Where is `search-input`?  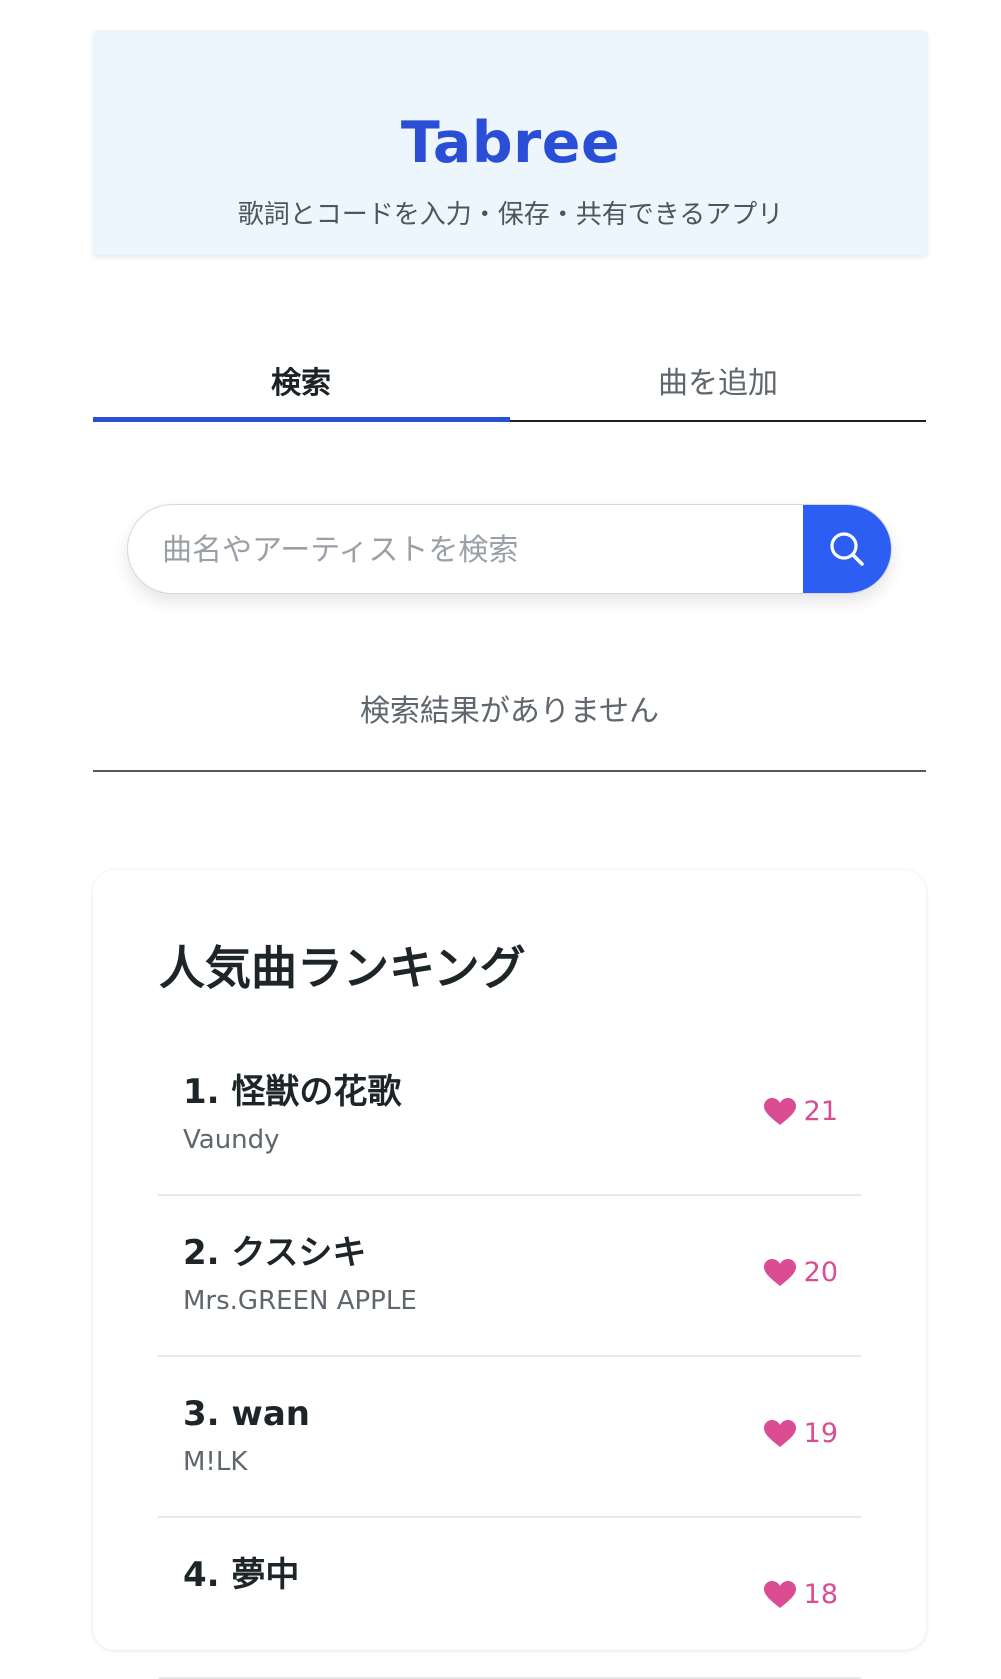
search-input is located at coordinates (482, 549).